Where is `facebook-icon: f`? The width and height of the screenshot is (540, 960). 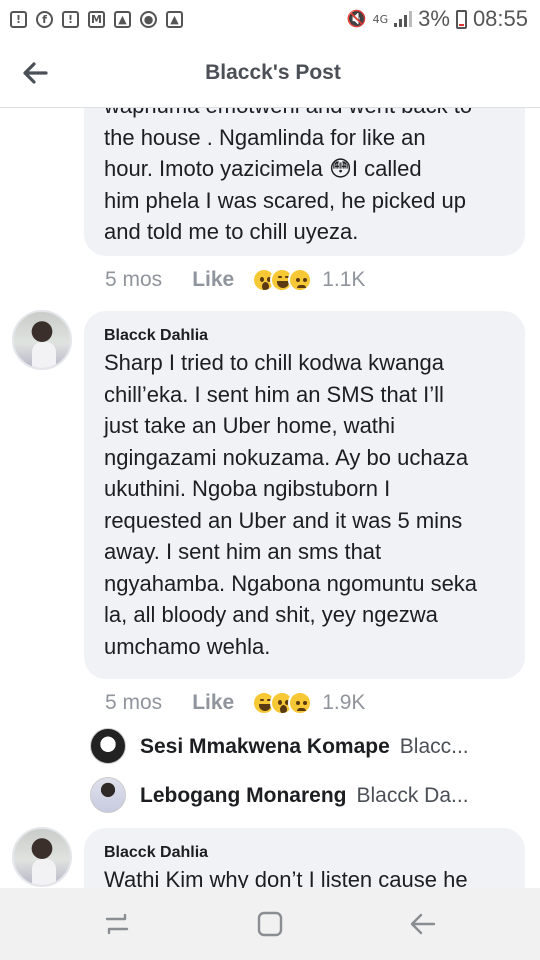 facebook-icon: f is located at coordinates (44, 19).